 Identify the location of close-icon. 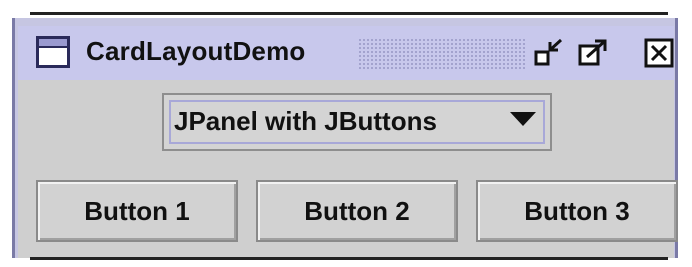
(659, 53).